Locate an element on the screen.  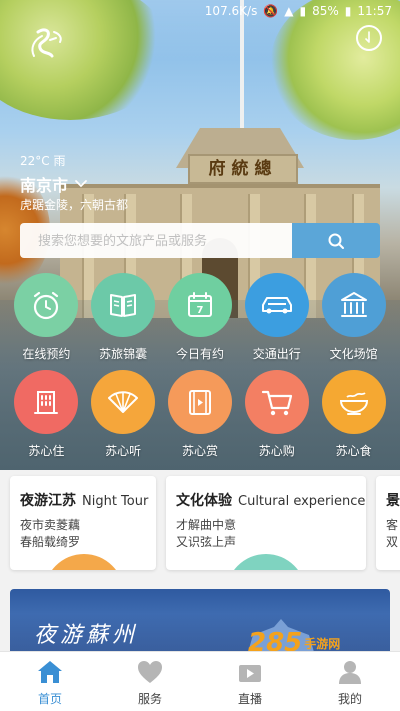
service-grid-row-1: 在线预约 苏旅锦囊 7 今日有约 交通出行 文化场馆 is located at coordinates (200, 317).